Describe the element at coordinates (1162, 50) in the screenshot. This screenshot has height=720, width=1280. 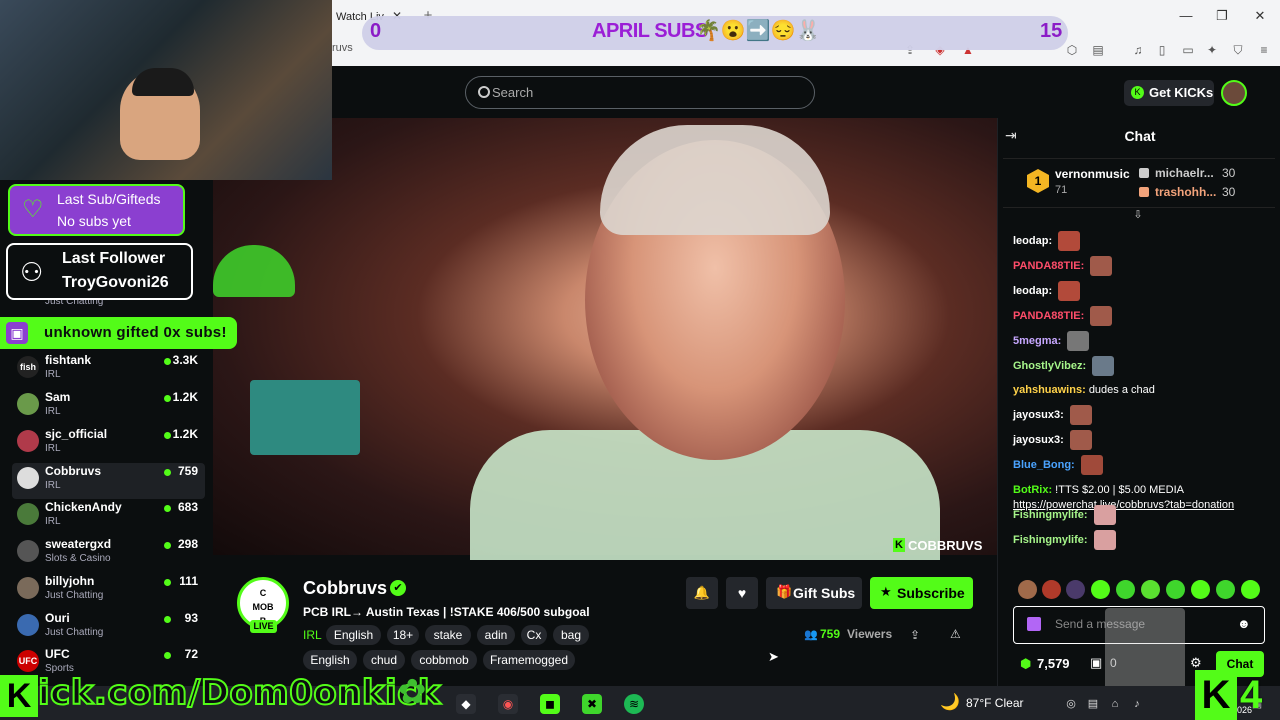
I see `sidebar-icon: ▯` at that location.